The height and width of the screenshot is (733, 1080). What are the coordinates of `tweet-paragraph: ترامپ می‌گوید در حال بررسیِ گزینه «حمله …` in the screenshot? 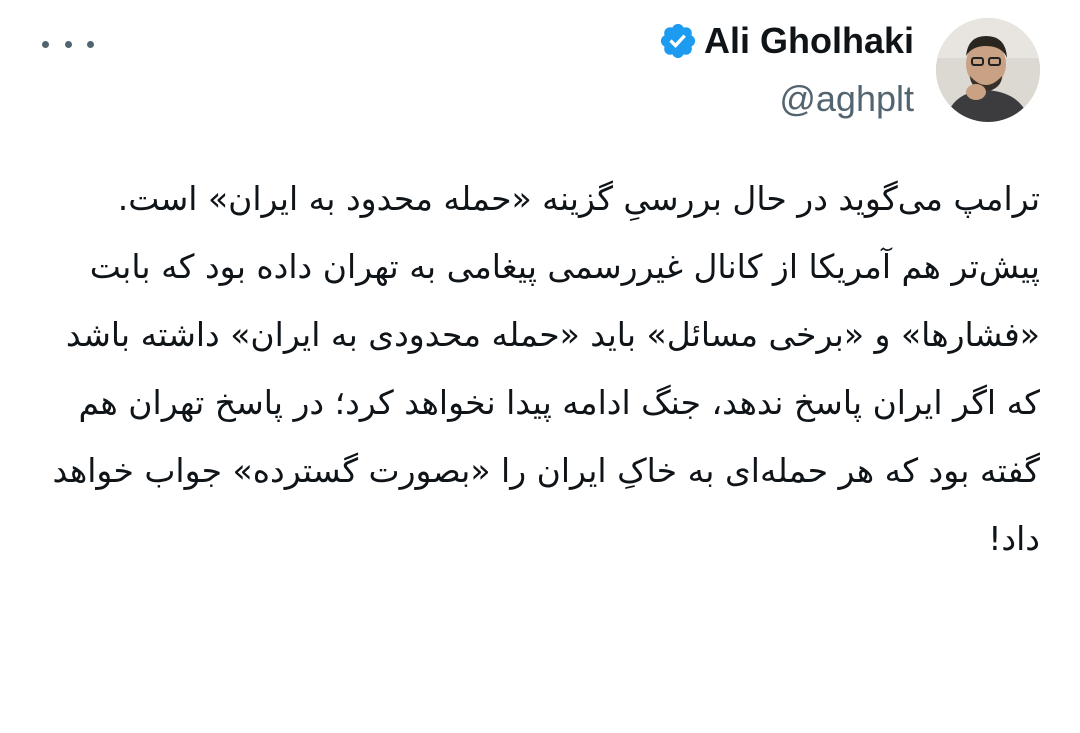 It's located at (578, 198).